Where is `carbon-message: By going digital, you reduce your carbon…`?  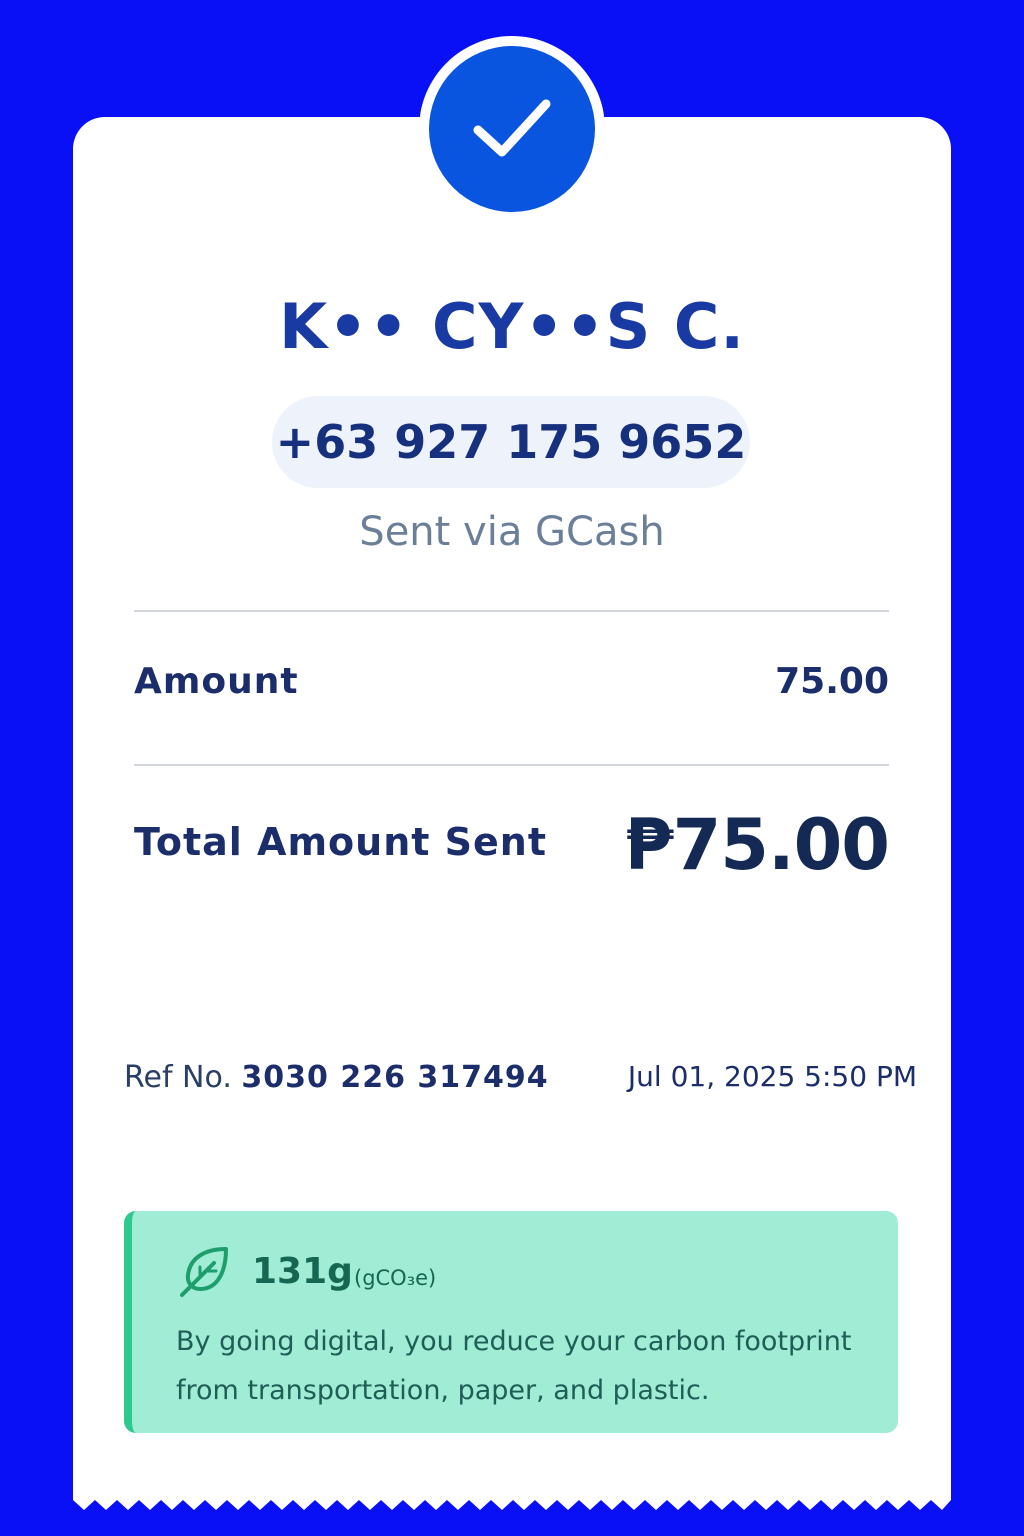
carbon-message: By going digital, you reduce your carbon… is located at coordinates (514, 1366).